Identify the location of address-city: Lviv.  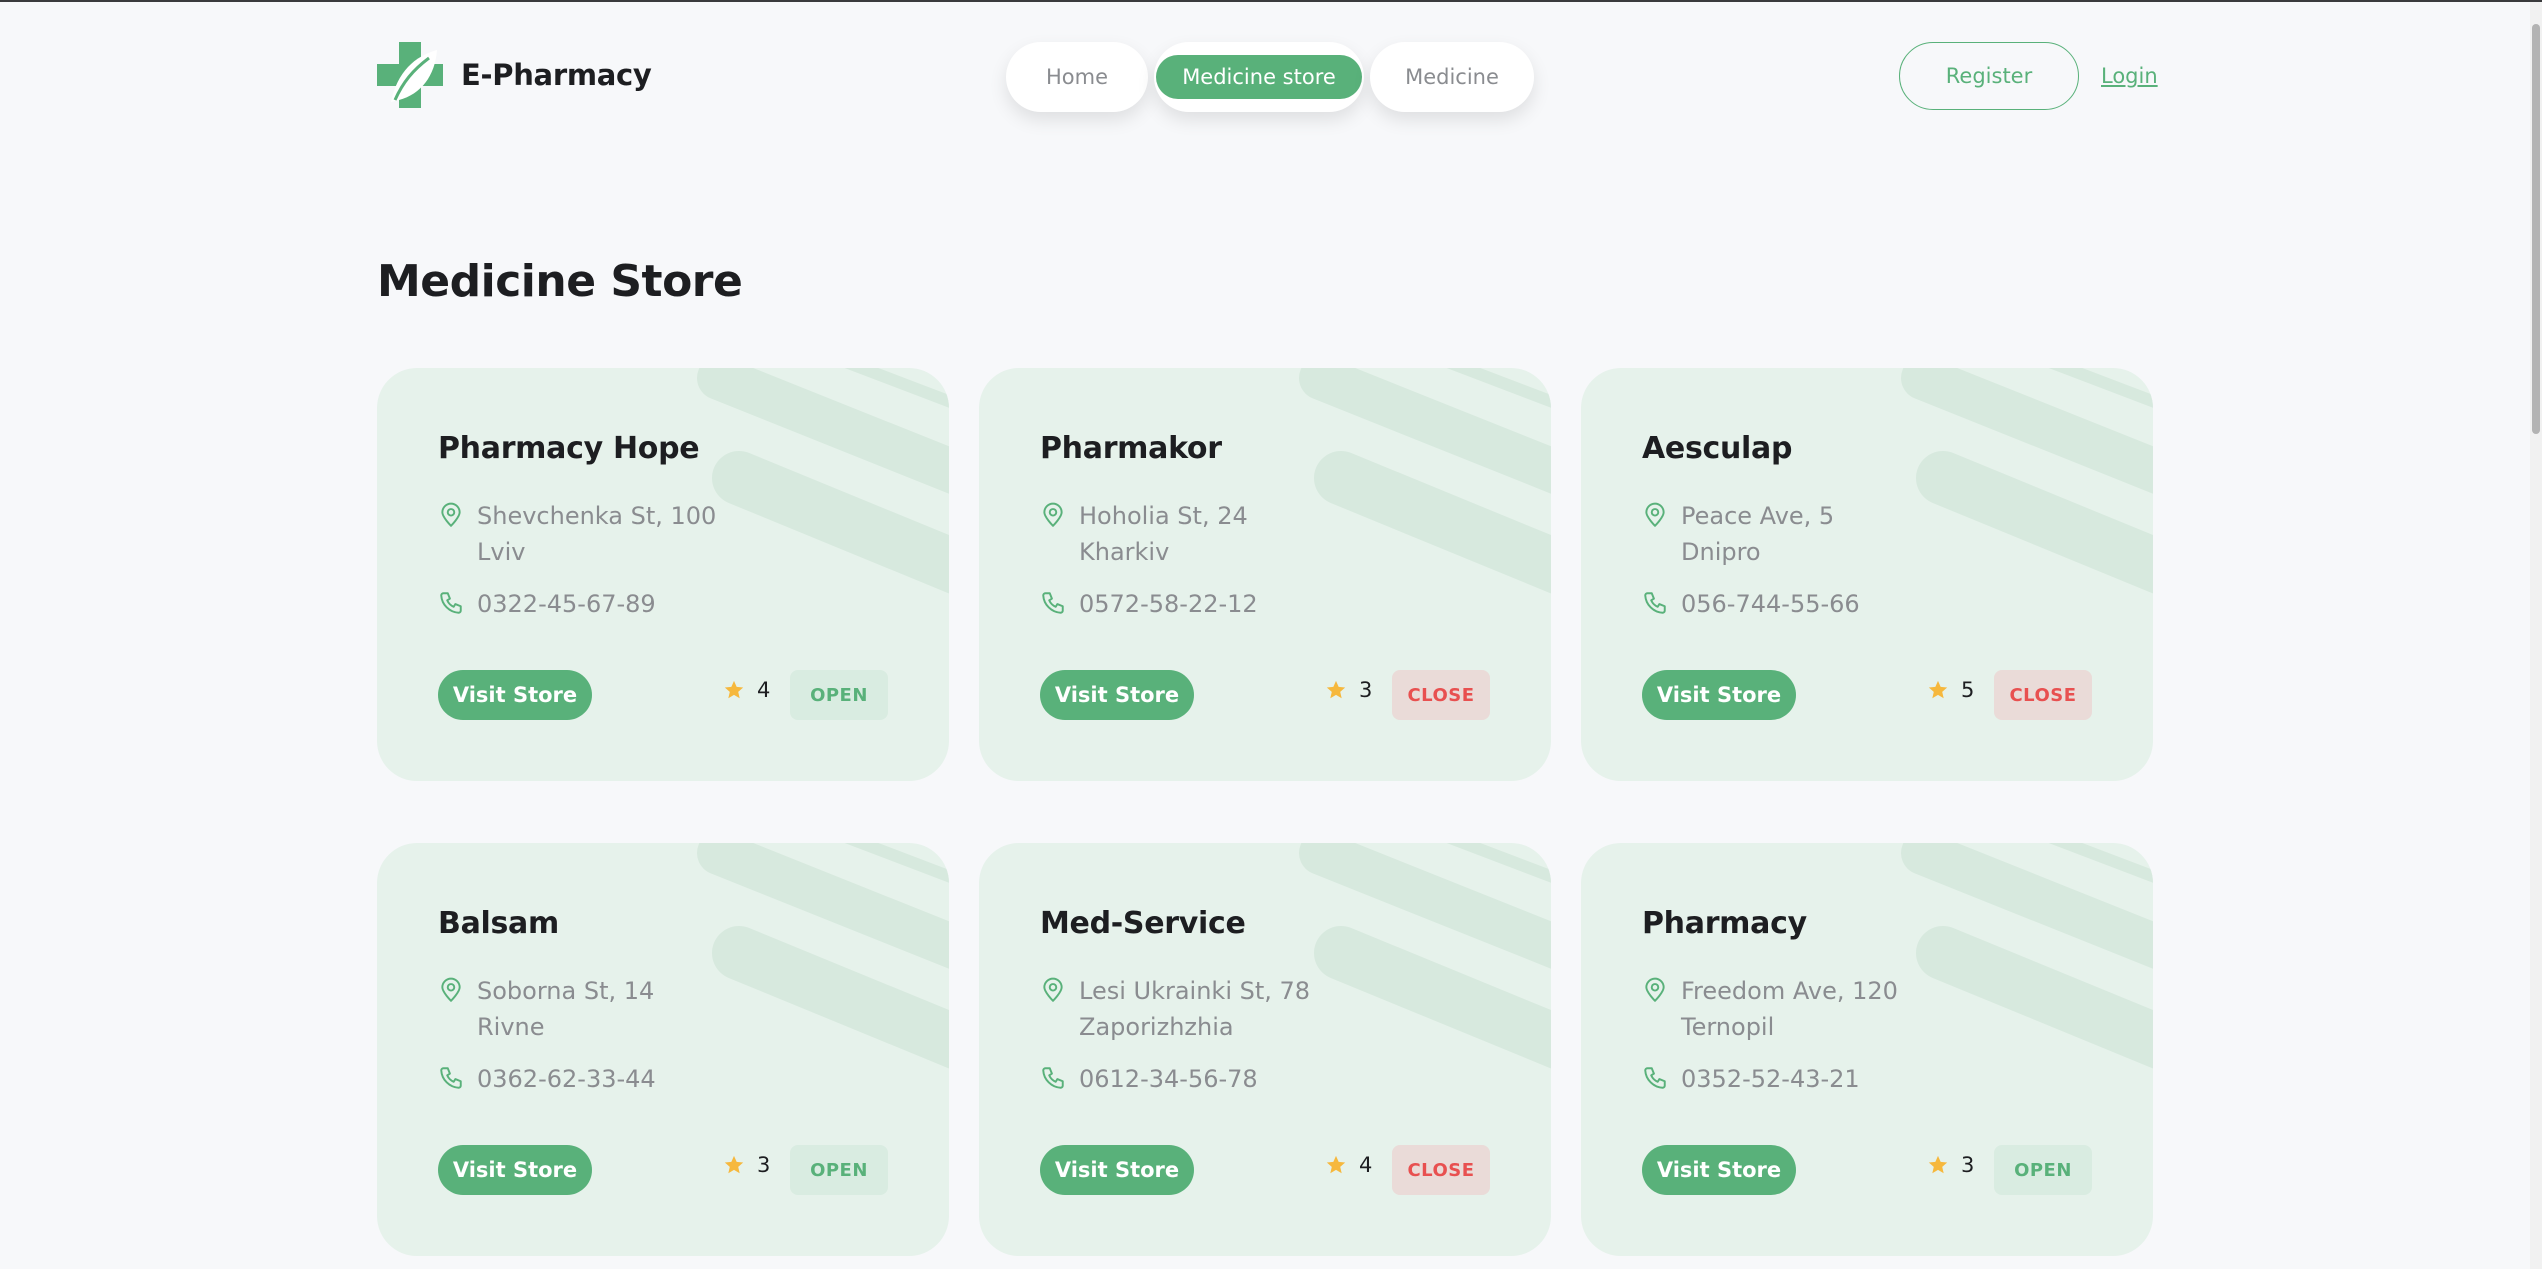
(501, 552).